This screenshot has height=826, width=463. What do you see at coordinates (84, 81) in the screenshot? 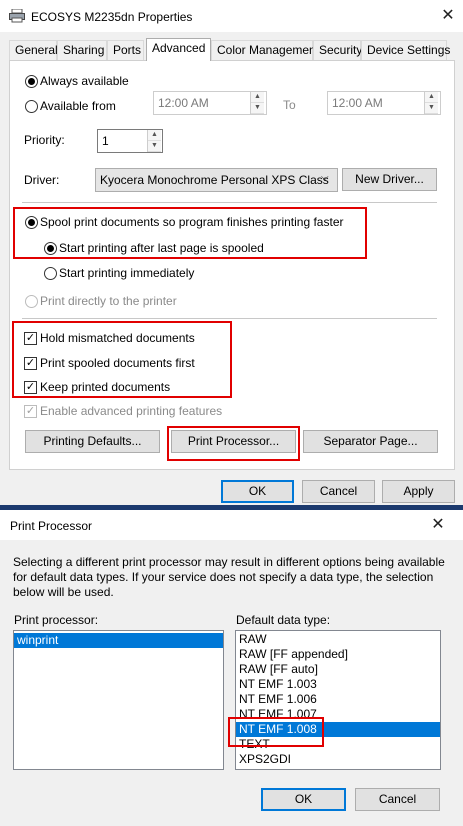
I see `always-available-label: Always available` at bounding box center [84, 81].